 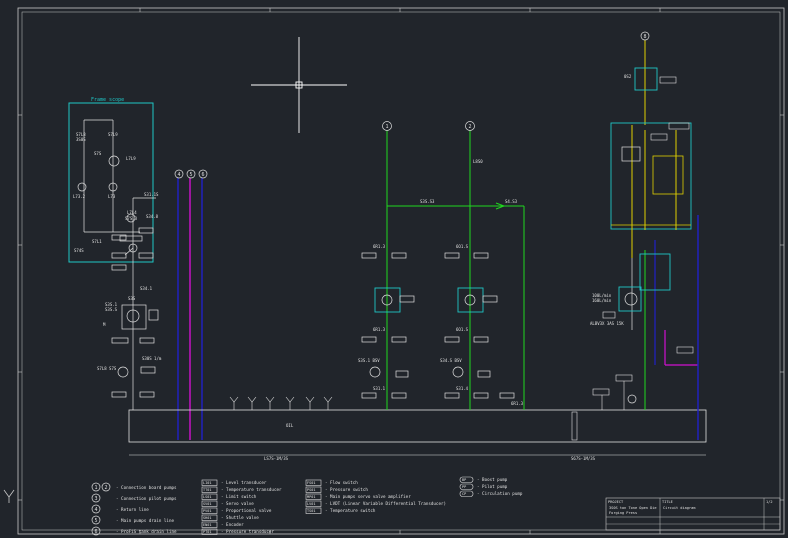 What do you see at coordinates (462, 329) in the screenshot?
I see `svg-text: 6O1.S` at bounding box center [462, 329].